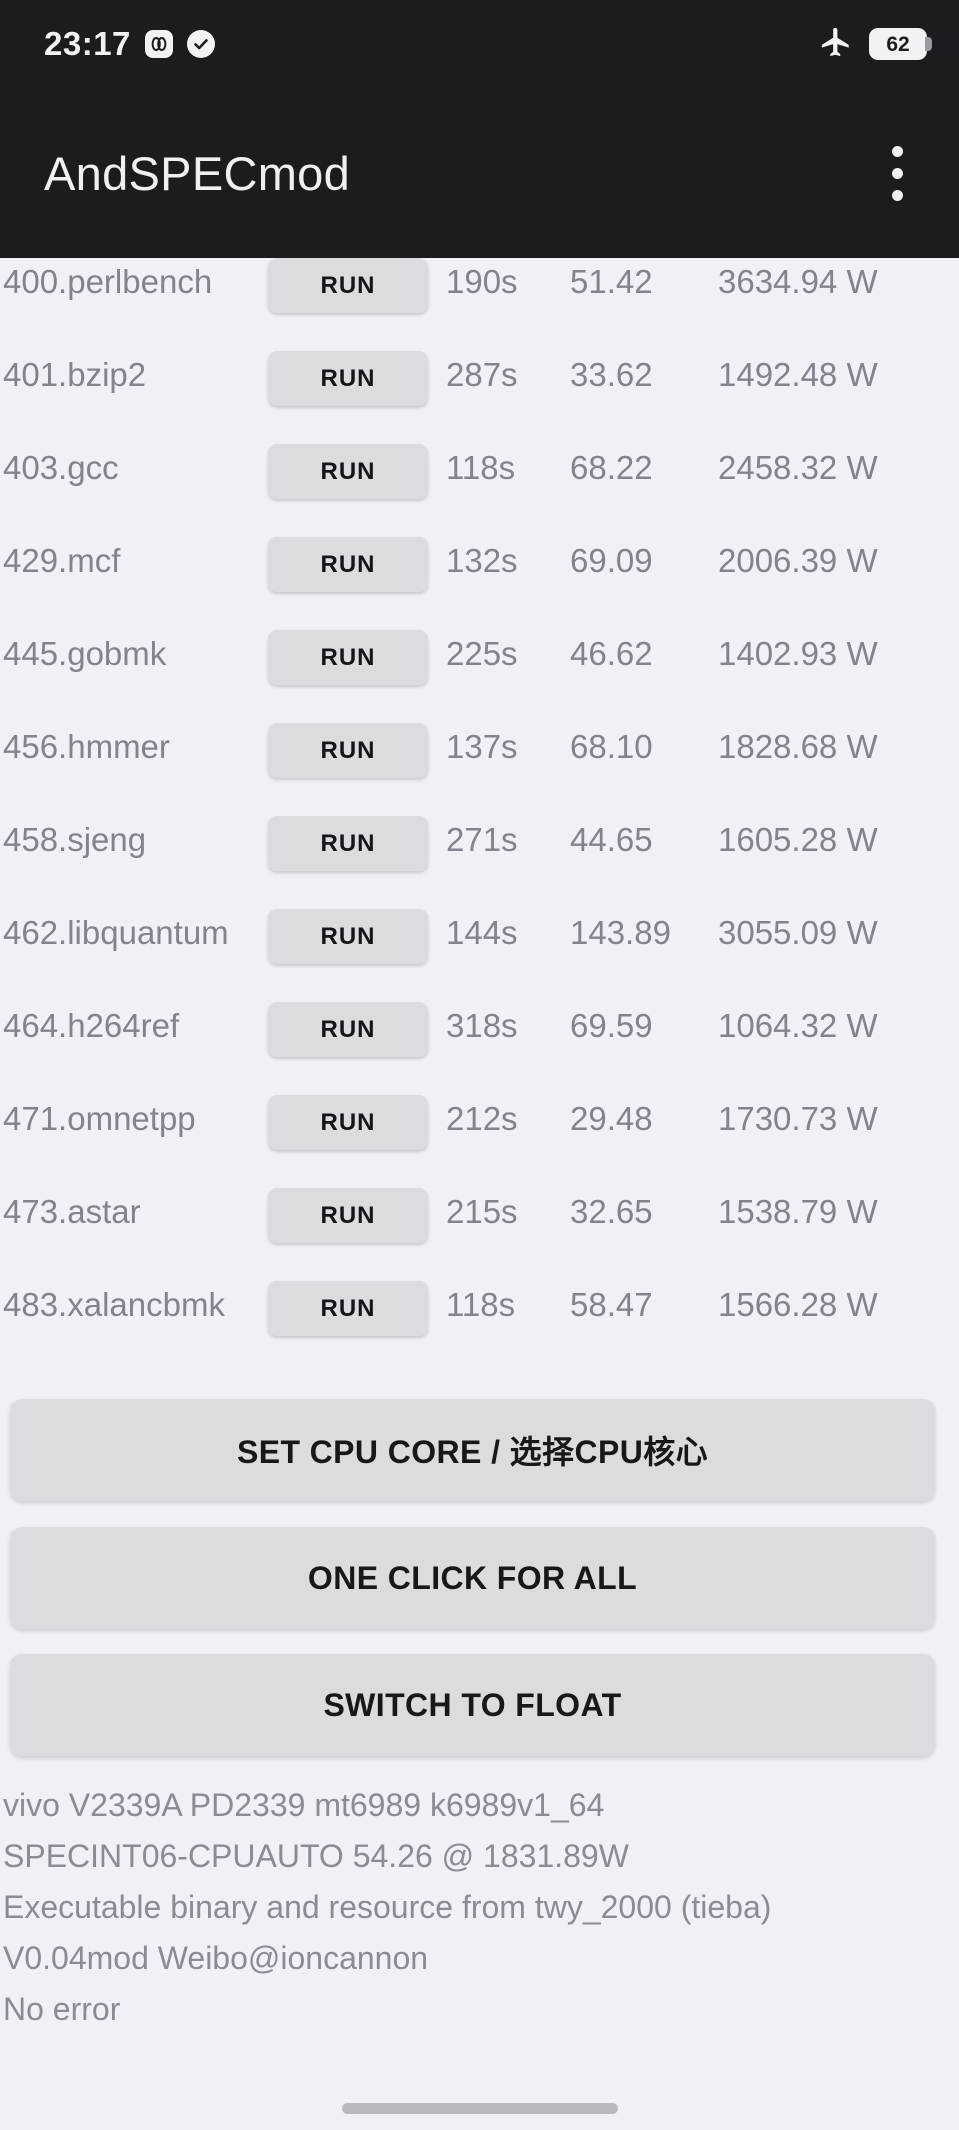  What do you see at coordinates (61, 467) in the screenshot?
I see `benchmark-name: 403.gcc` at bounding box center [61, 467].